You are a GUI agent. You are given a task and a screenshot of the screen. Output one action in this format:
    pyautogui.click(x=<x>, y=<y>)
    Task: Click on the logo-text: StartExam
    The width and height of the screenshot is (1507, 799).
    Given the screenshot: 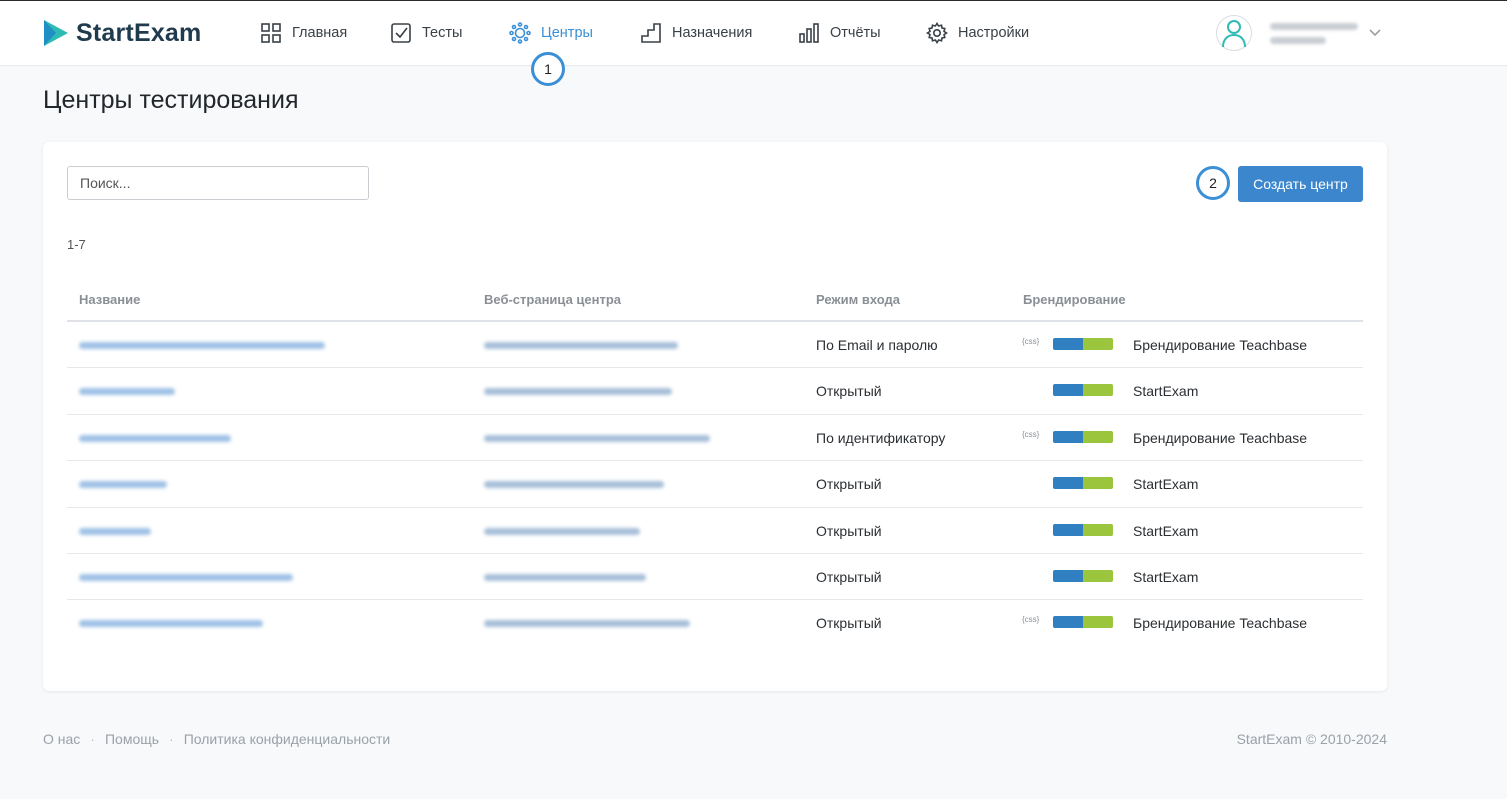 What is the action you would take?
    pyautogui.click(x=139, y=32)
    